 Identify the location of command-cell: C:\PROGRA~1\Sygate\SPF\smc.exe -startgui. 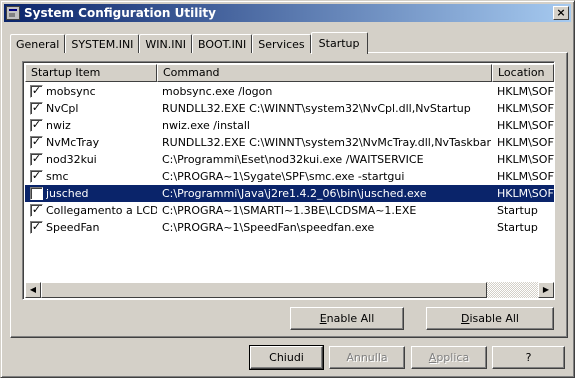
(283, 176).